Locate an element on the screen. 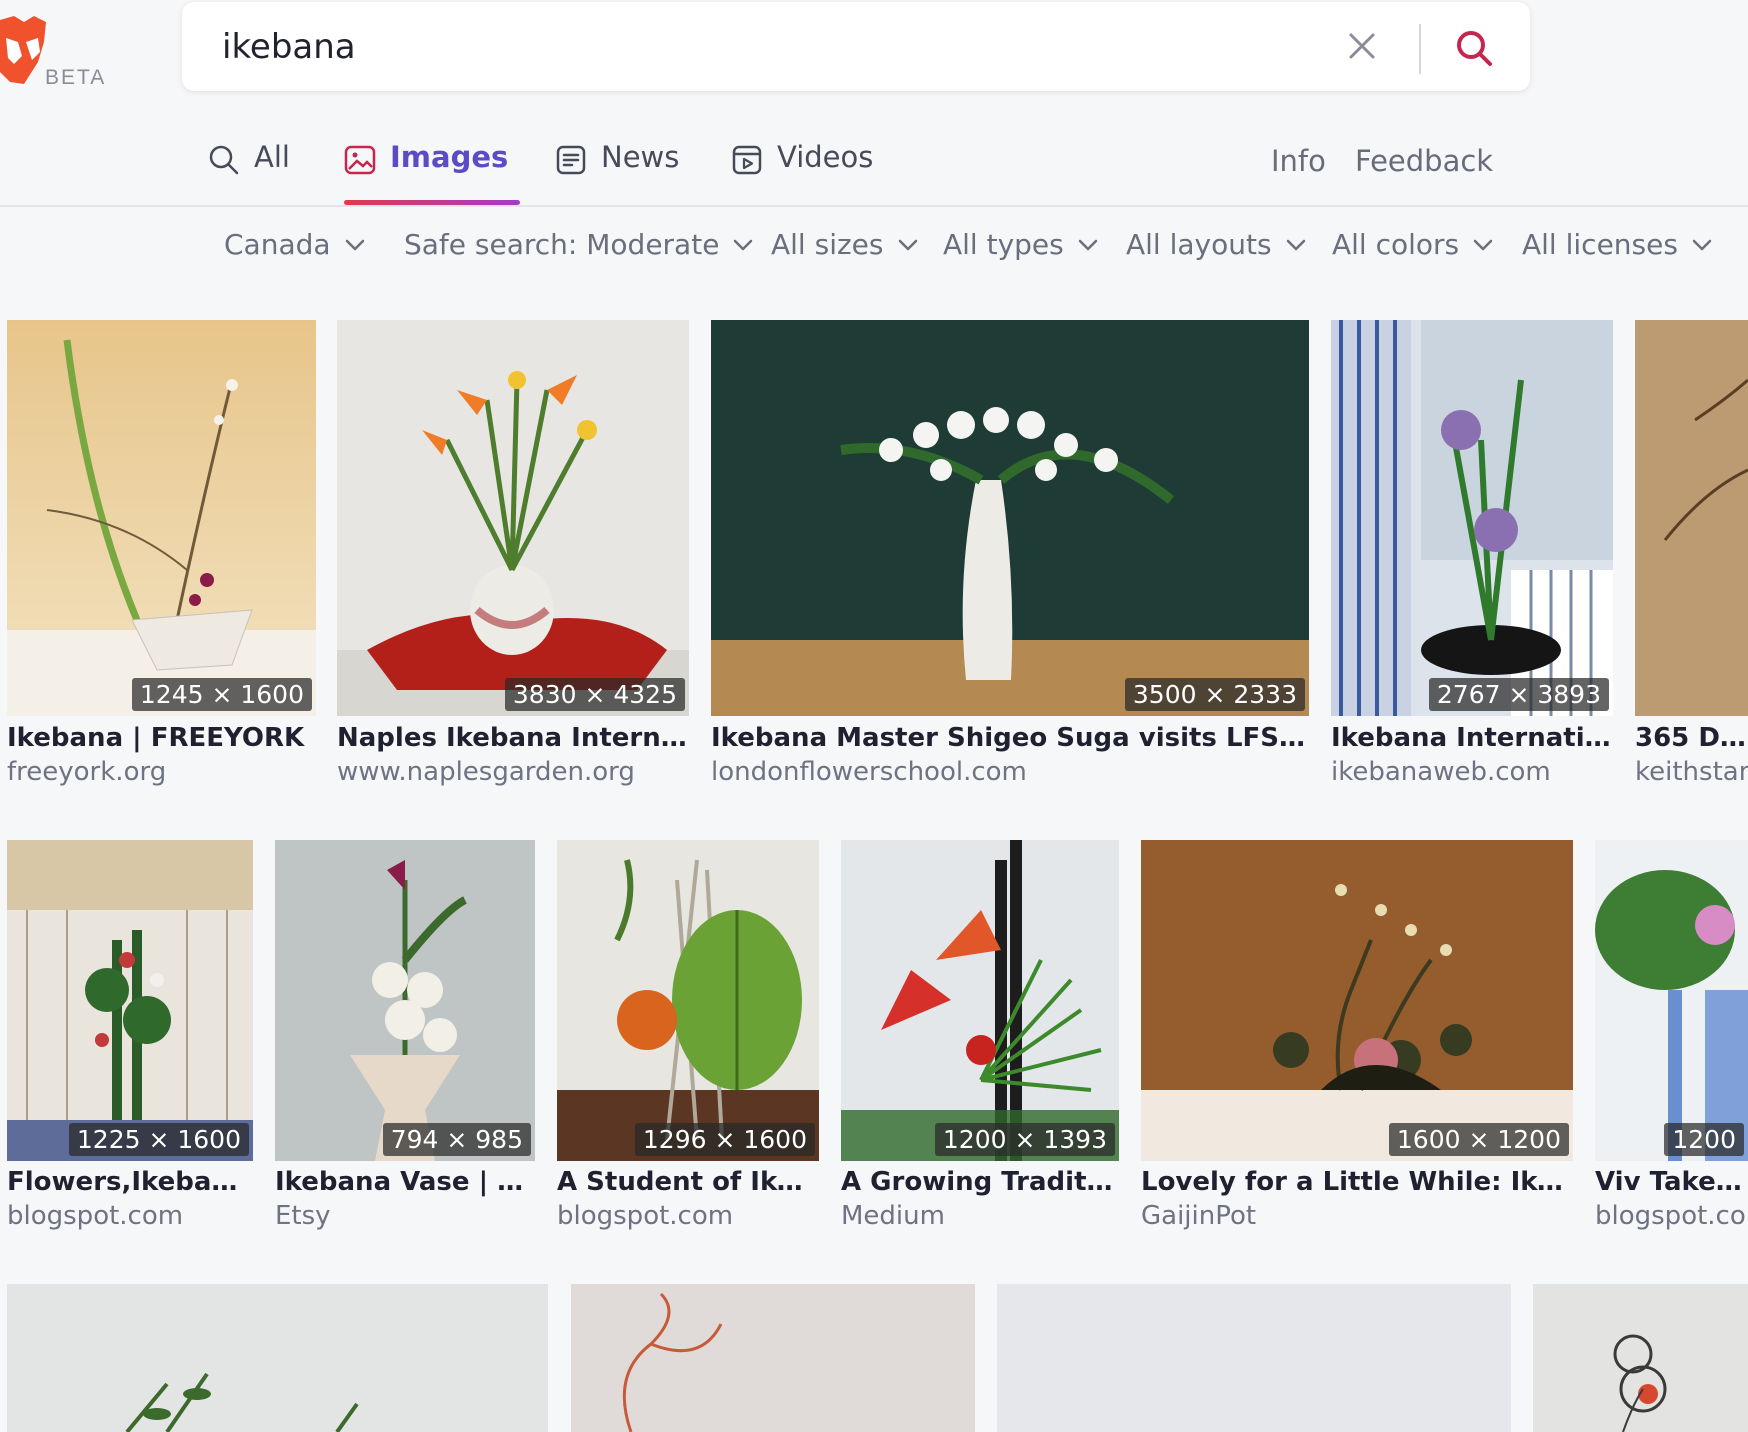 The height and width of the screenshot is (1432, 1748). result-source: www.naplesgarden.org is located at coordinates (486, 772).